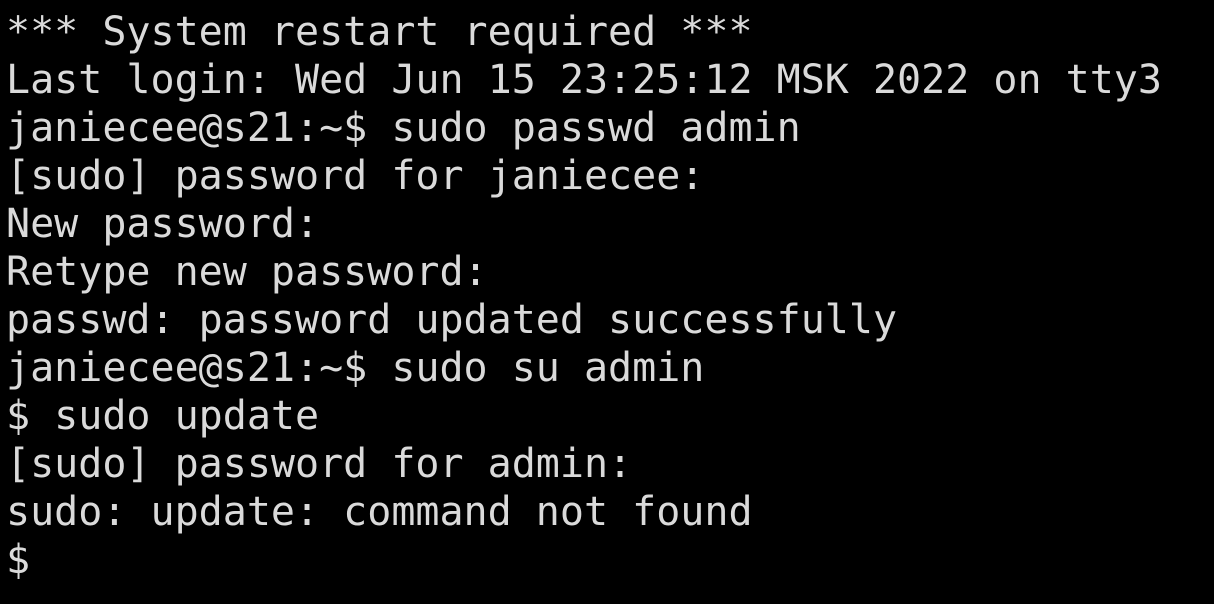 The height and width of the screenshot is (604, 1214). What do you see at coordinates (163, 416) in the screenshot?
I see `terminal-line-command-update: $ sudo update` at bounding box center [163, 416].